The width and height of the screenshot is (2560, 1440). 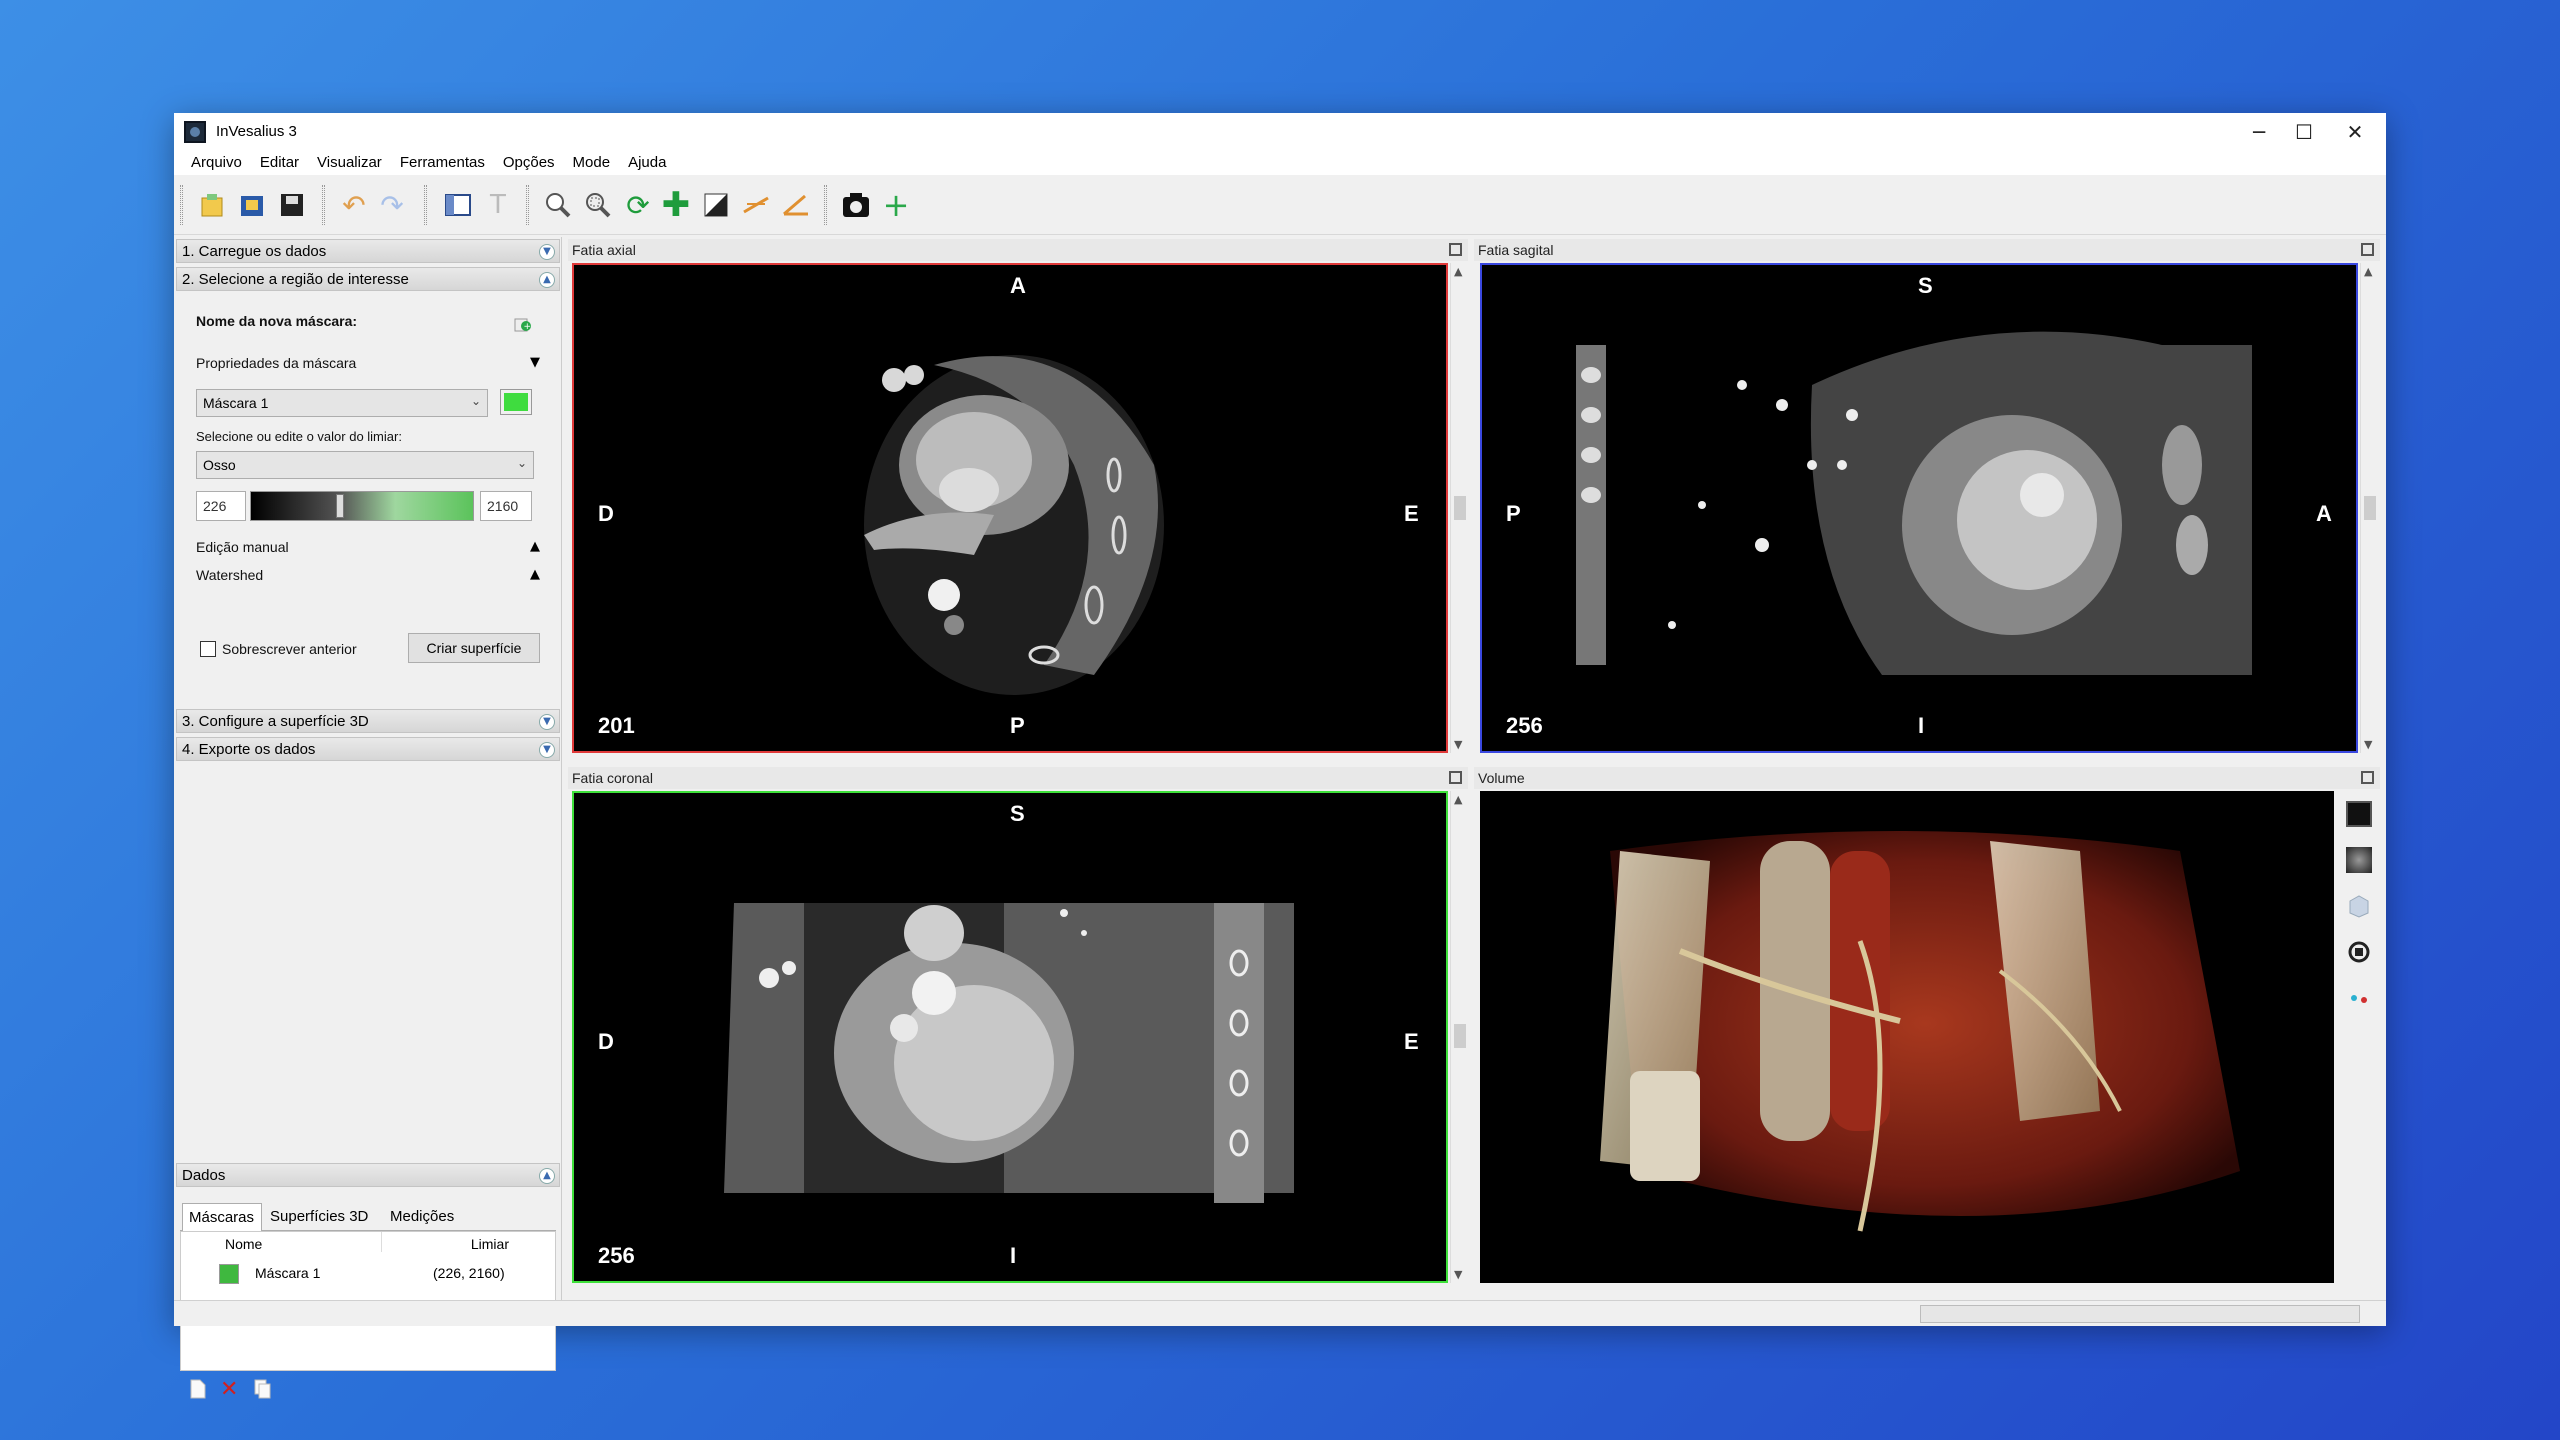 I want to click on import-icon, so click(x=212, y=205).